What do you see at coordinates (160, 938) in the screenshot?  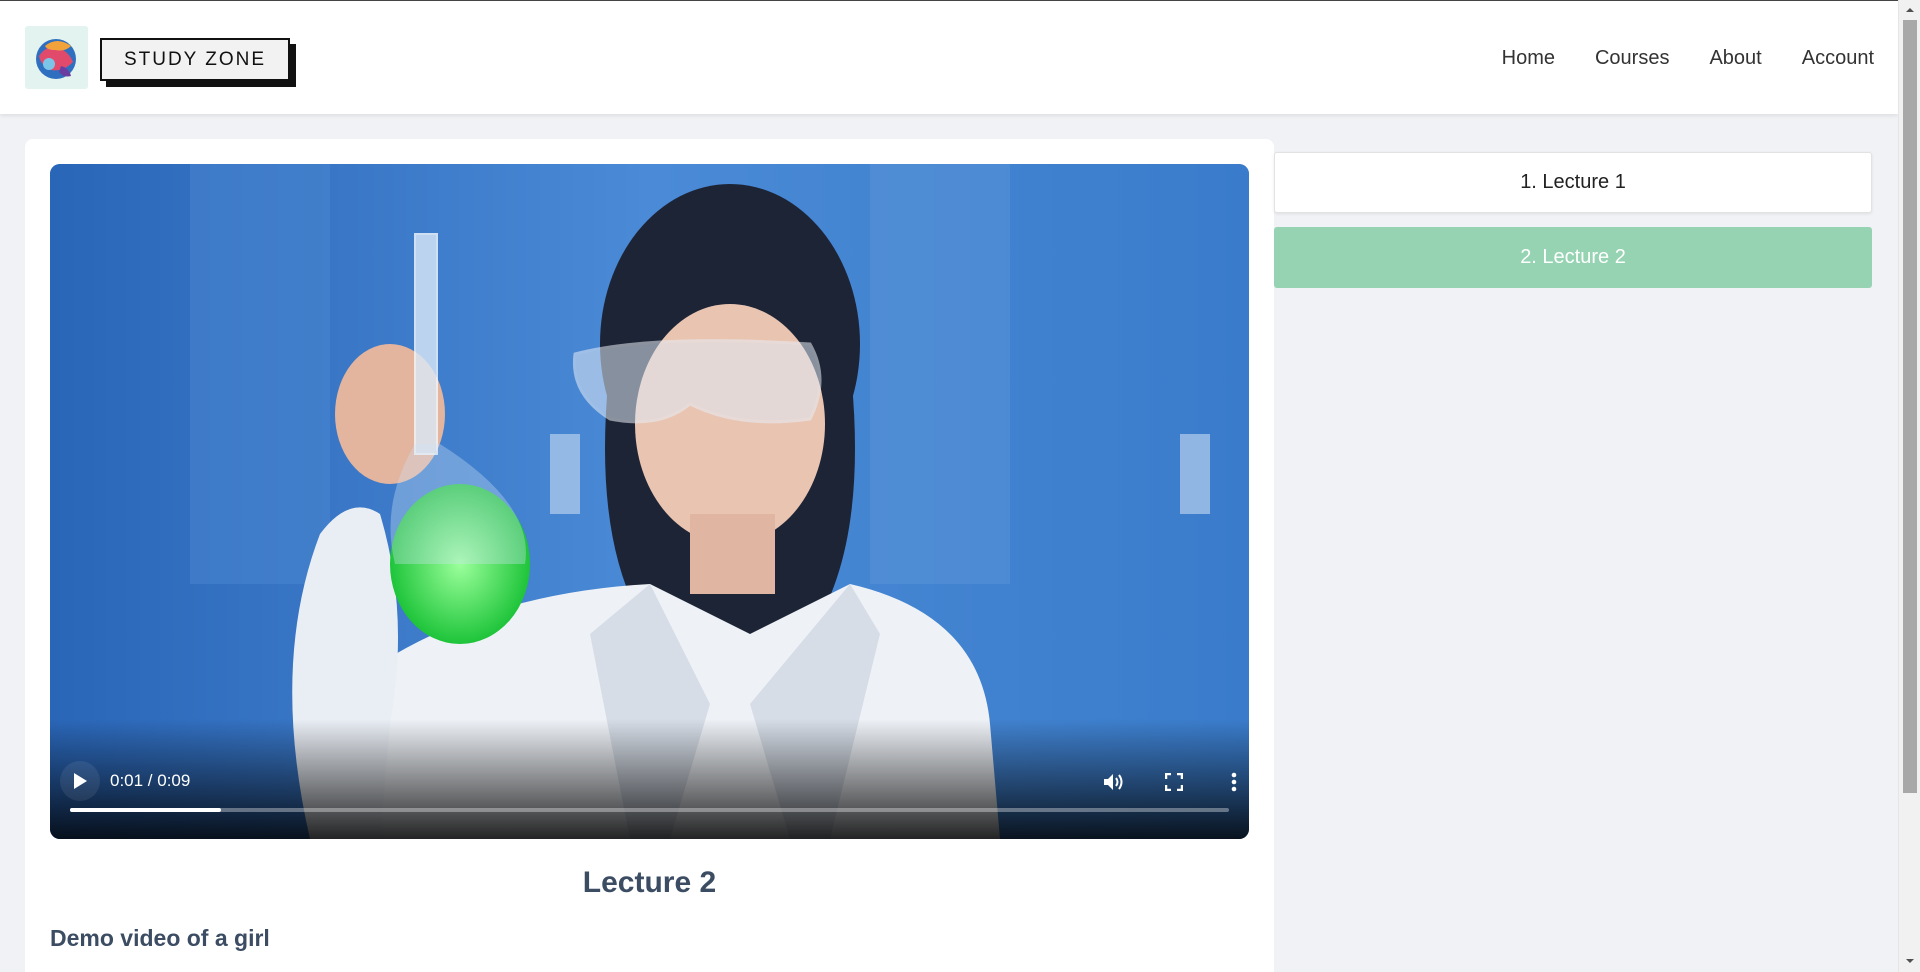 I see `lecture-description: Demo video of a girl` at bounding box center [160, 938].